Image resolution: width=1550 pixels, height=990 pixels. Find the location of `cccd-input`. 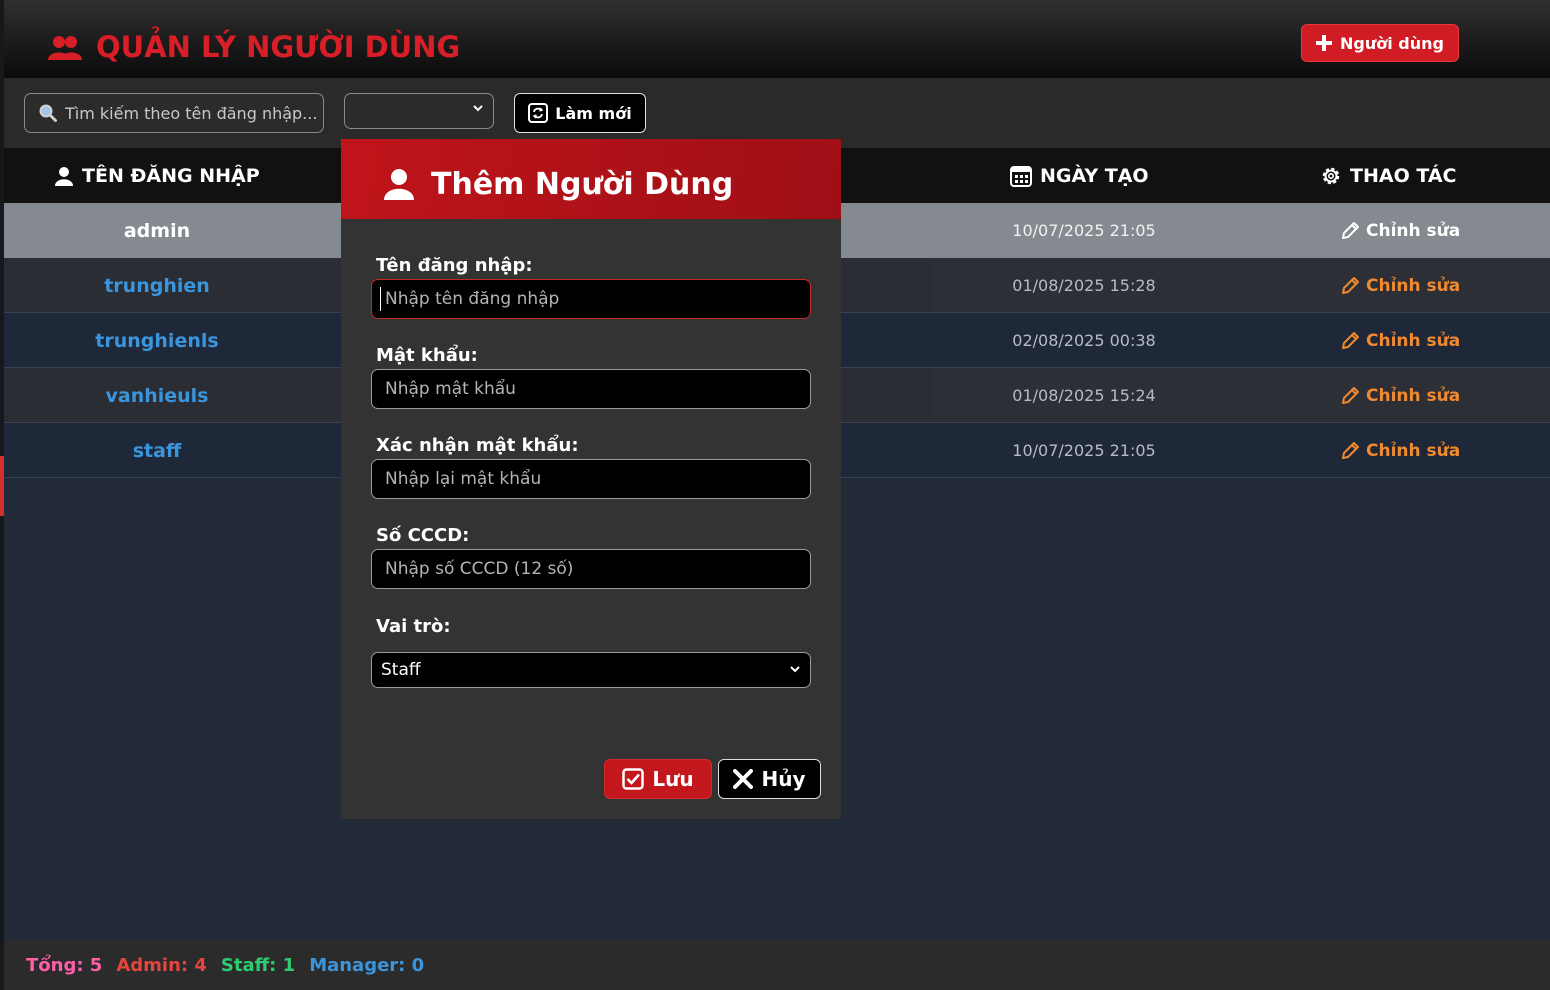

cccd-input is located at coordinates (591, 569).